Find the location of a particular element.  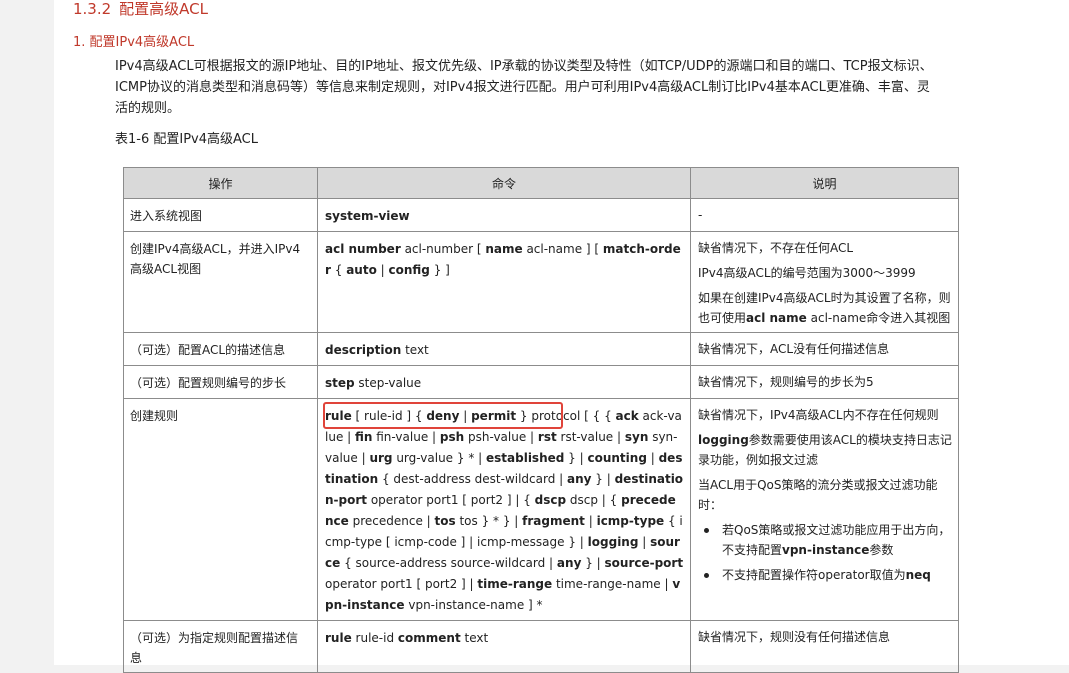

keyword: config is located at coordinates (409, 270).